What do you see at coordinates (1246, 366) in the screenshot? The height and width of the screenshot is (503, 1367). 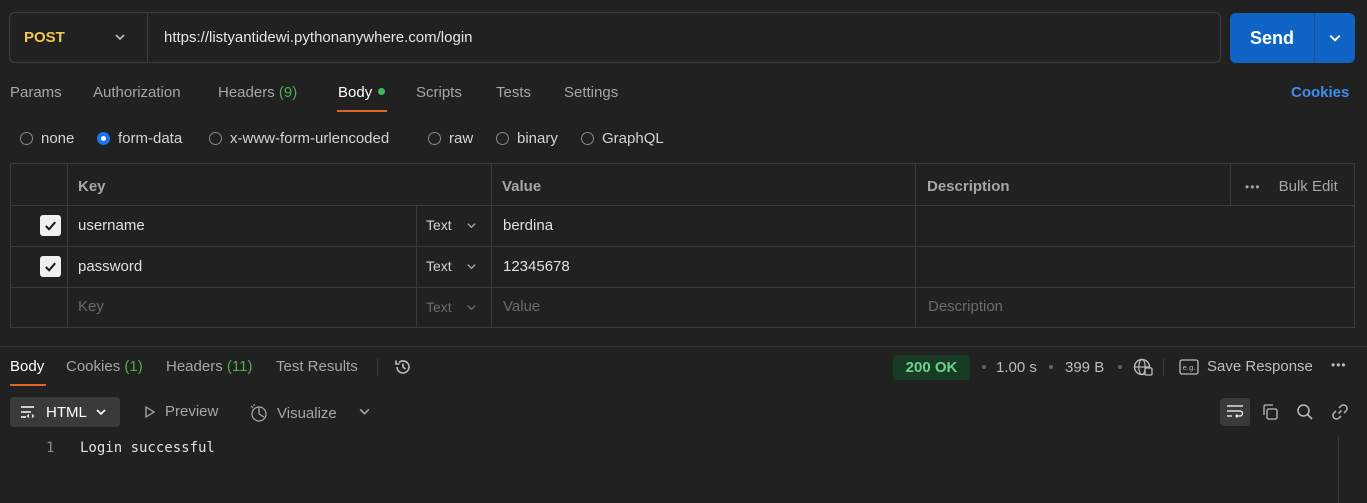 I see `save-response-button: e.g. Save Response` at bounding box center [1246, 366].